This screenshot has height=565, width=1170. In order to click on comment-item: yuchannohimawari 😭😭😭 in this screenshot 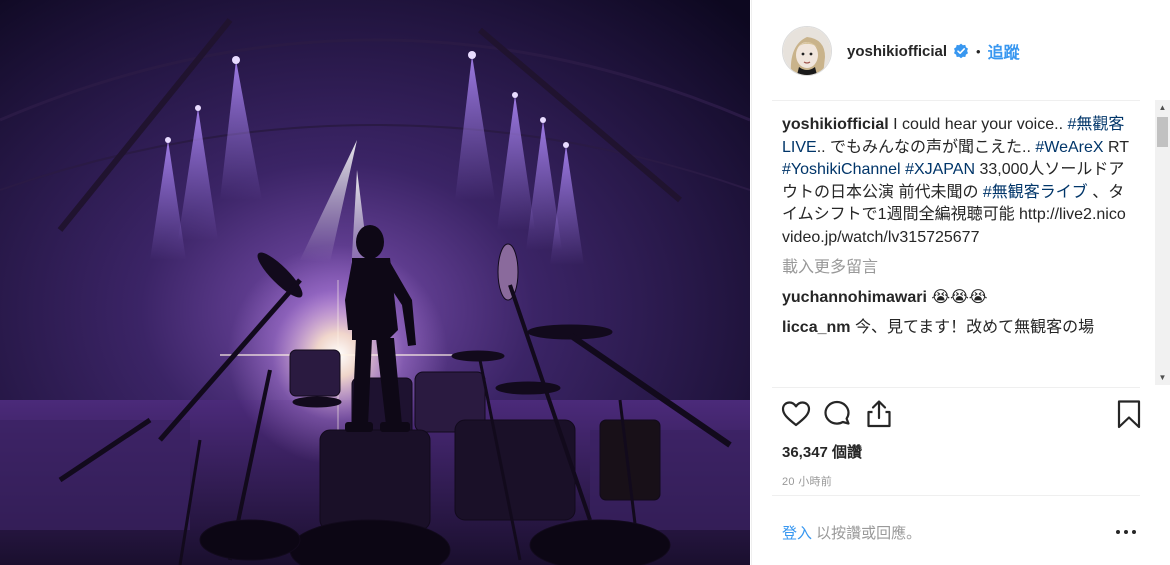, I will do `click(957, 298)`.